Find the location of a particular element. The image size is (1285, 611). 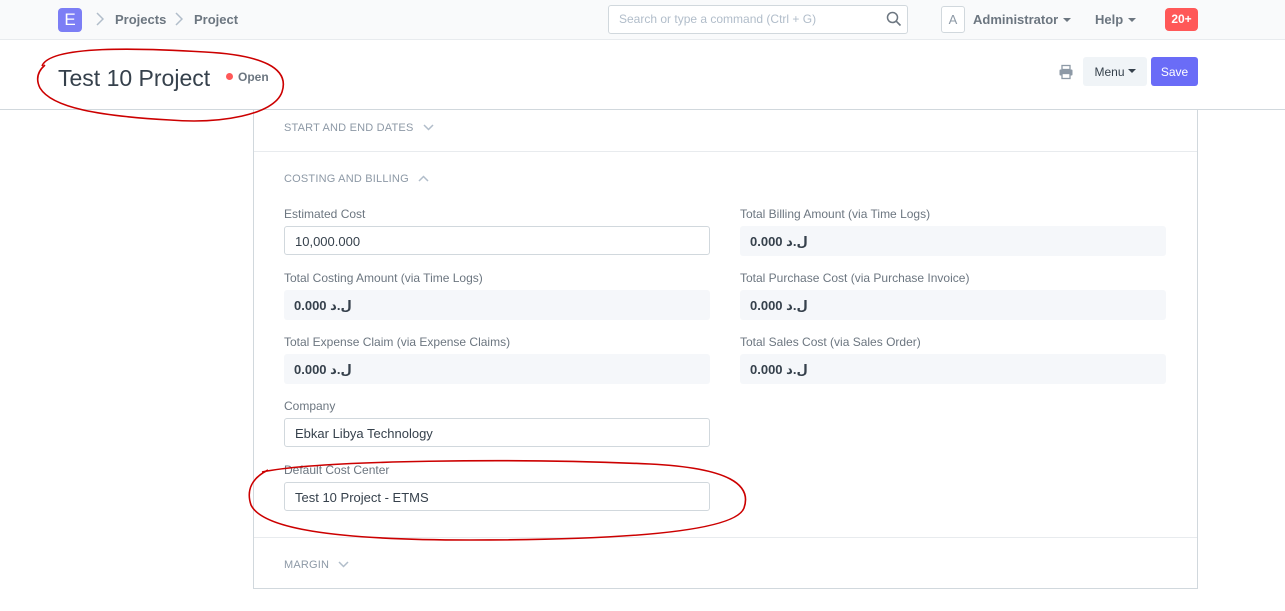

section-costing-billing: COSTING AND BILLING is located at coordinates (356, 179).